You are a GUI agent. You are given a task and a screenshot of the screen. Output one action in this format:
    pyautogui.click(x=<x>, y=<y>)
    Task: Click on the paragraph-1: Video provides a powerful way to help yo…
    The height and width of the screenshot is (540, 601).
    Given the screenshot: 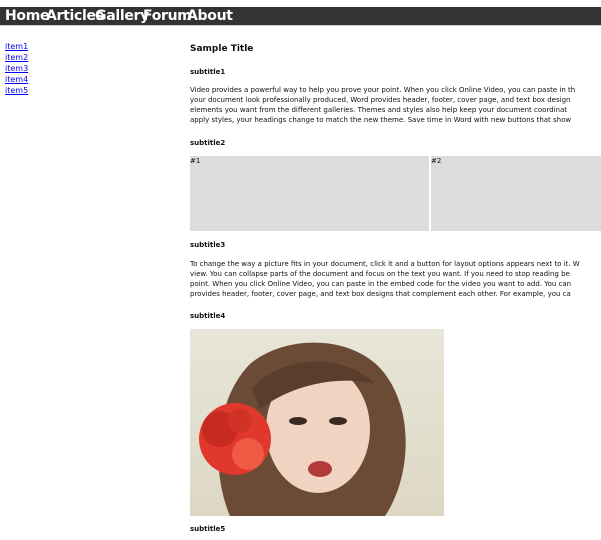 What is the action you would take?
    pyautogui.click(x=395, y=105)
    